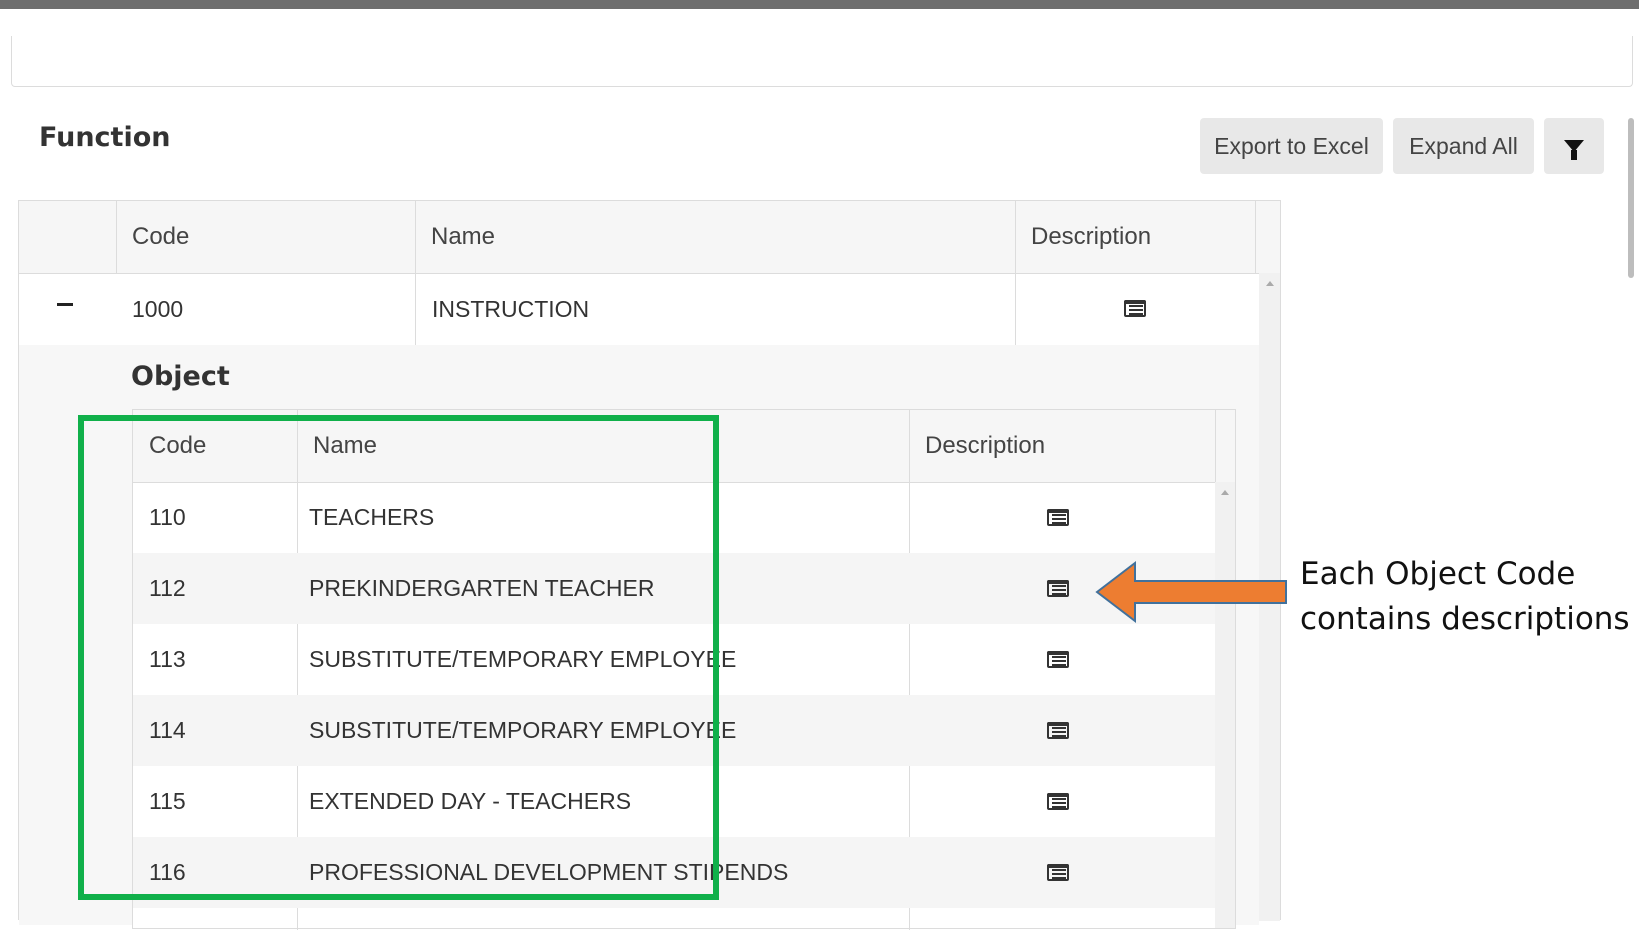 This screenshot has width=1639, height=930. I want to click on object-row: 113 SUBSTITUTE/TEMPORARY EMPLOYEE, so click(674, 659).